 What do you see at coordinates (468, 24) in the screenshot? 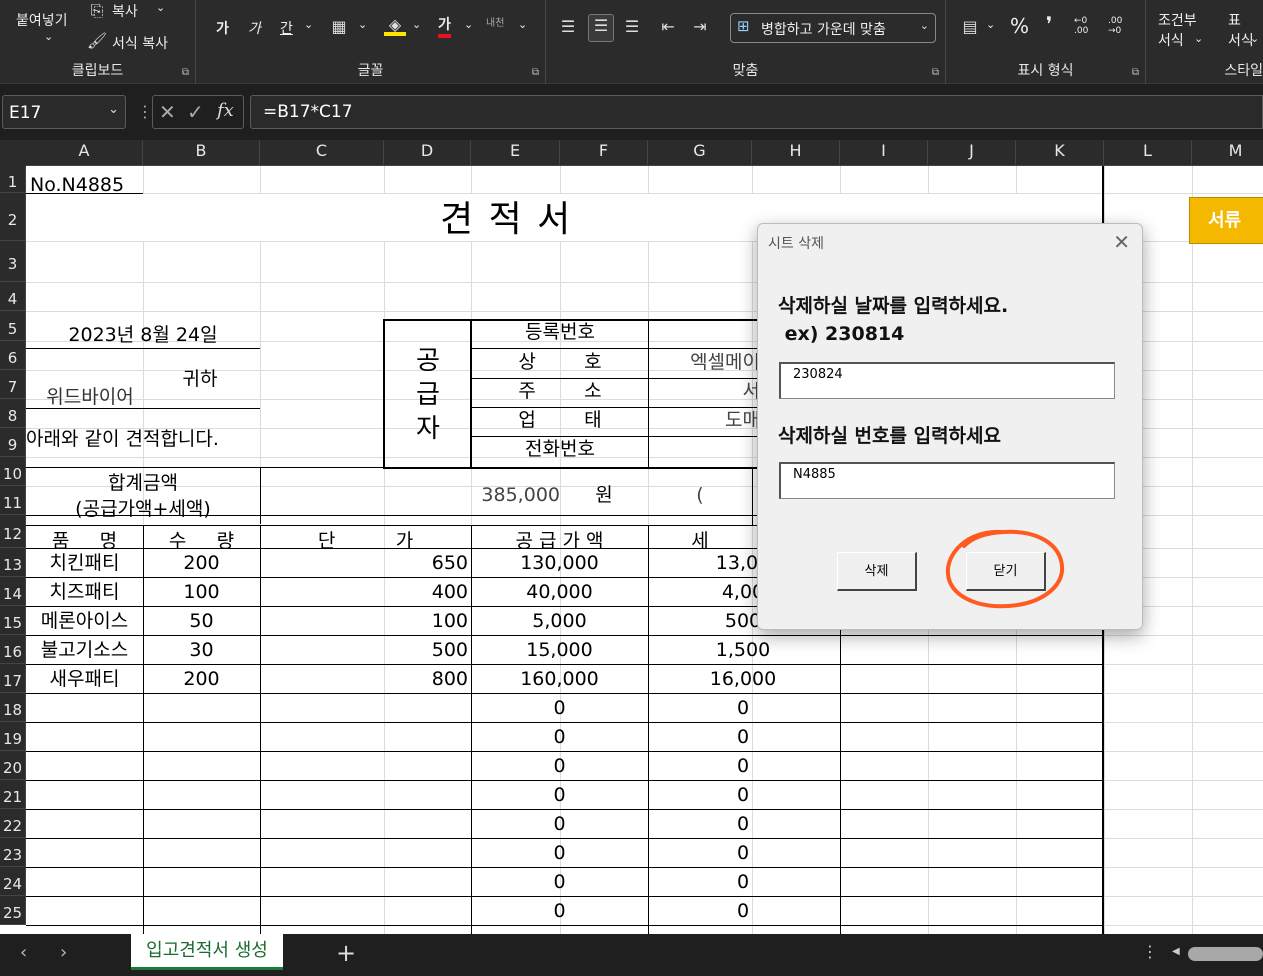
I see `font-color-dropdown-icon: ⌄` at bounding box center [468, 24].